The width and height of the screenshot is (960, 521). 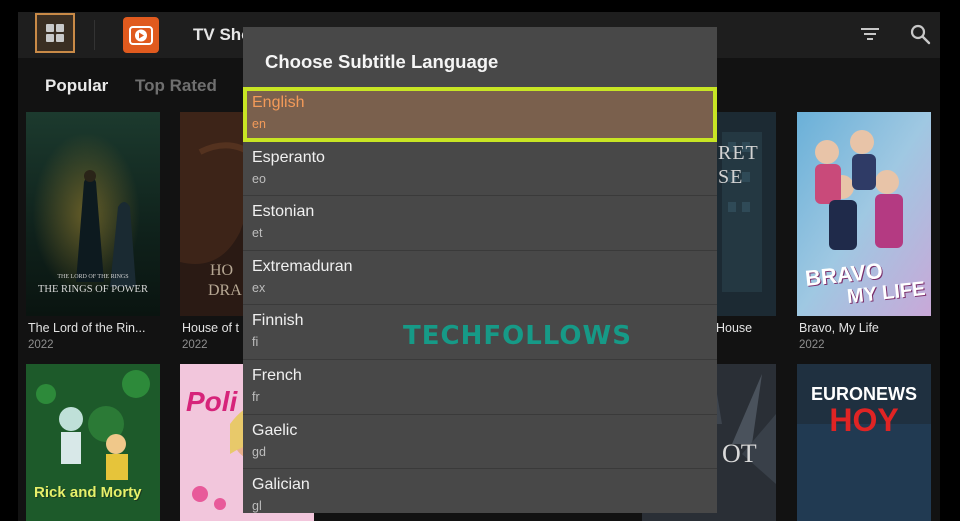 I want to click on language-name: Gaelic, so click(x=275, y=430).